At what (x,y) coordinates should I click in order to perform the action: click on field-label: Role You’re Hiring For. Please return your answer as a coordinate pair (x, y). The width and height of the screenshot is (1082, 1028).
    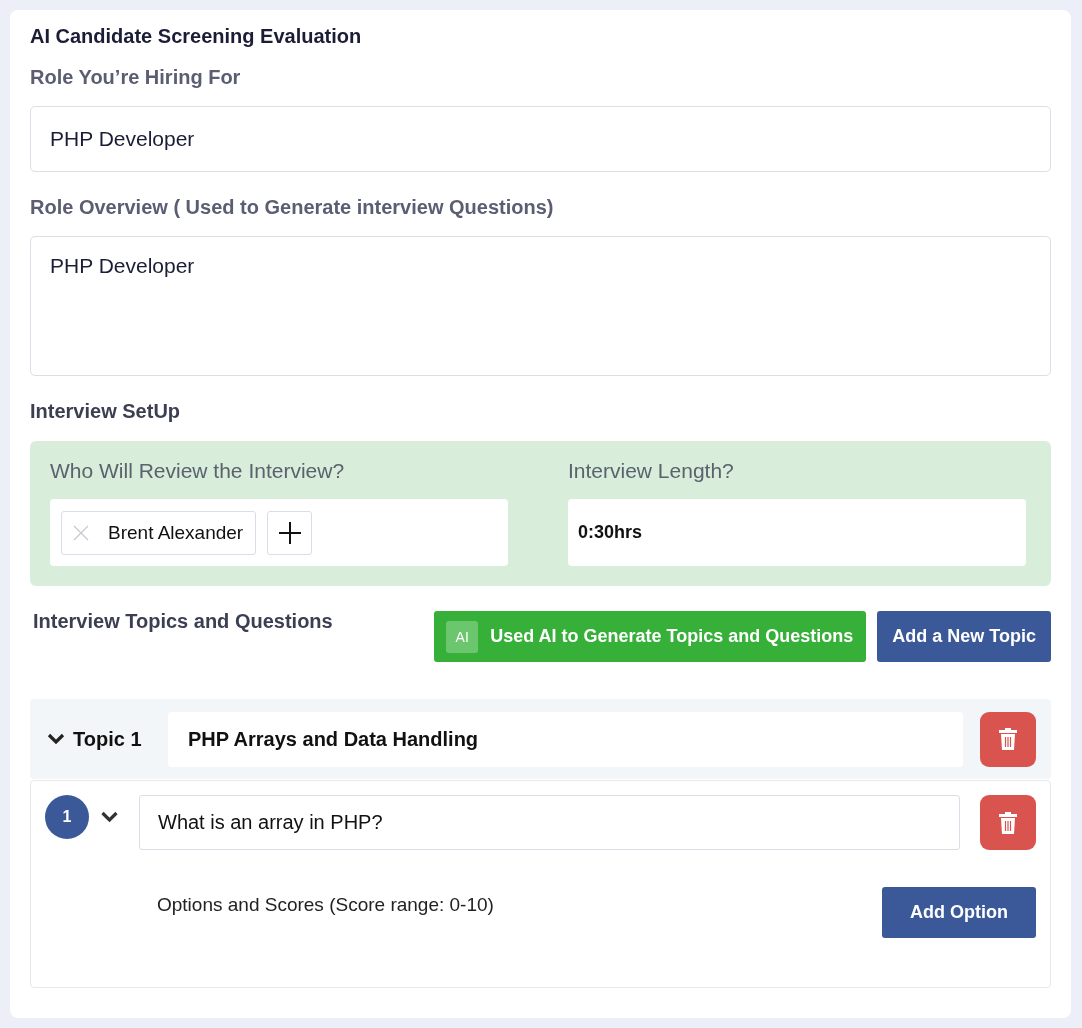
    Looking at the image, I should click on (135, 77).